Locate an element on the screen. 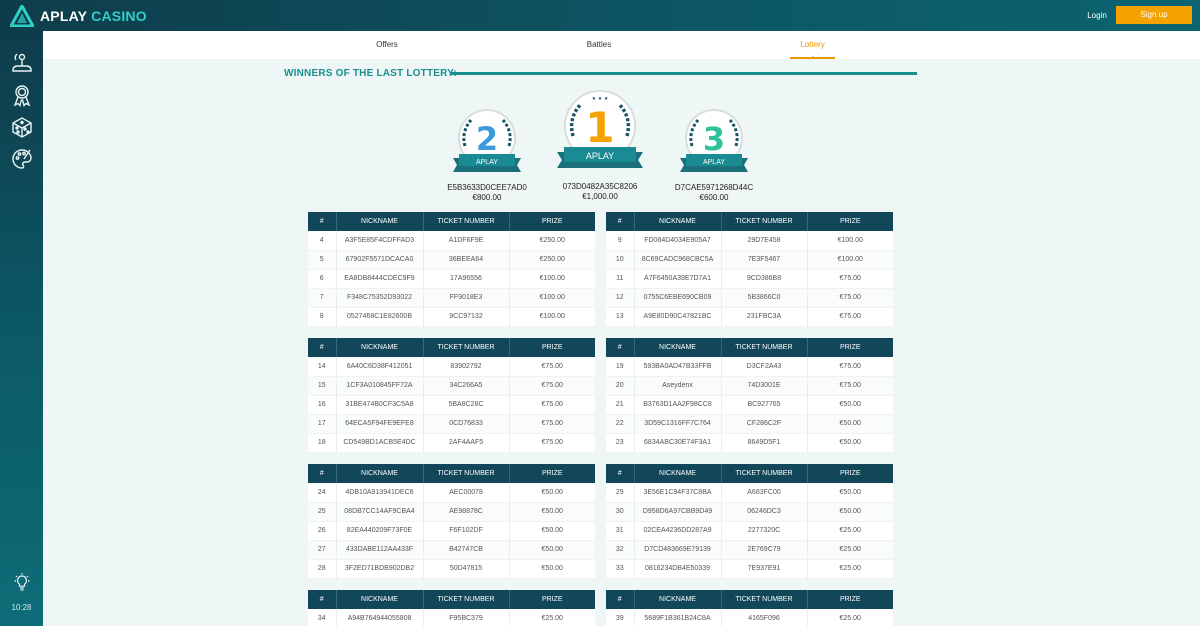 Image resolution: width=1200 pixels, height=626 pixels. logo-text: APLAY CASINO is located at coordinates (93, 16).